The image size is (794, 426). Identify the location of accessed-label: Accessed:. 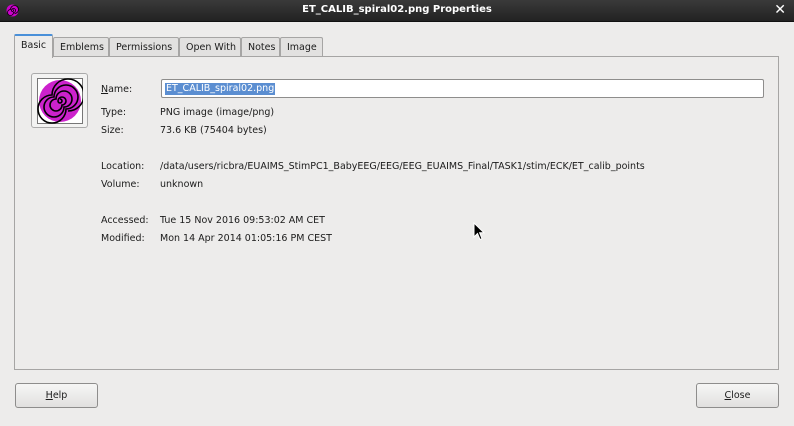
(125, 220).